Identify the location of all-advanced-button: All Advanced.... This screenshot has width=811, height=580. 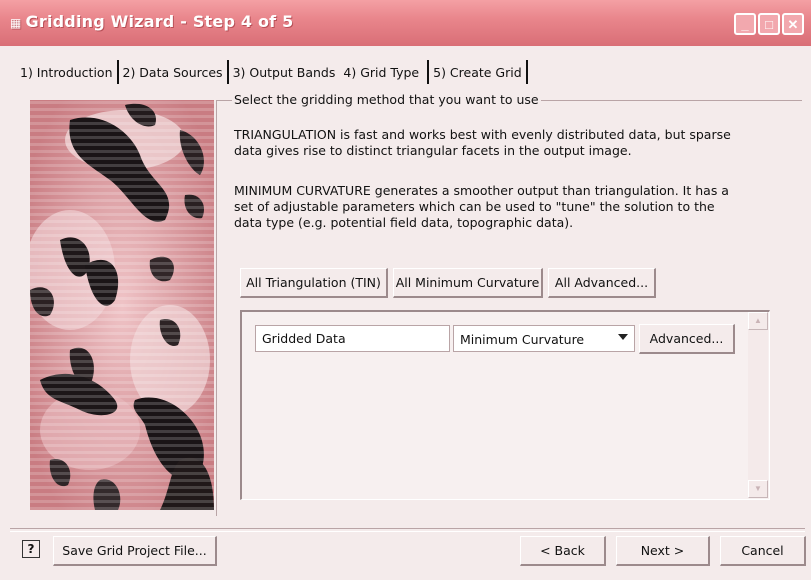
(602, 283).